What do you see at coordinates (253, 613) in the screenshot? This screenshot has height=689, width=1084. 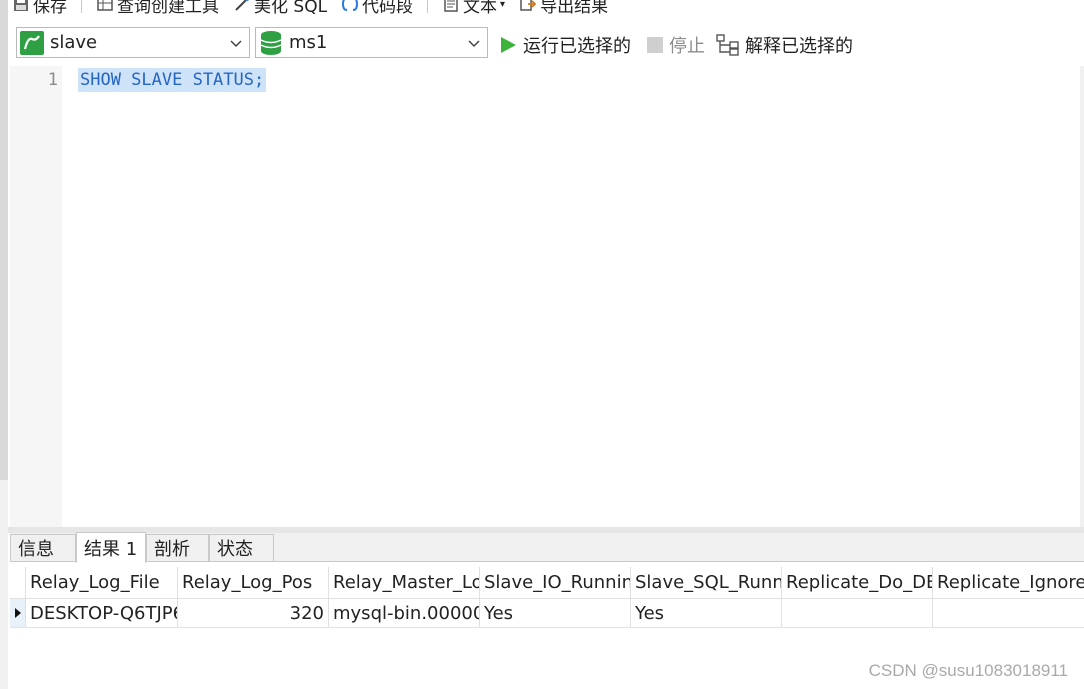 I see `table-cell: 320` at bounding box center [253, 613].